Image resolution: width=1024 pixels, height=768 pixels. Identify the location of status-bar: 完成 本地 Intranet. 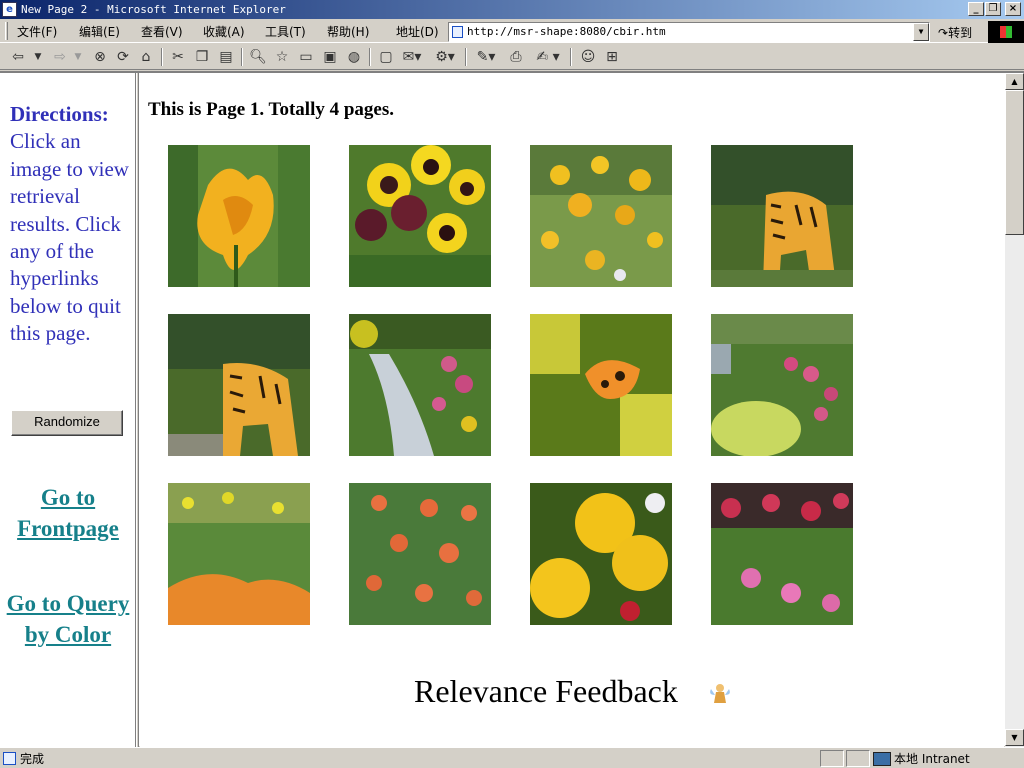
(512, 757).